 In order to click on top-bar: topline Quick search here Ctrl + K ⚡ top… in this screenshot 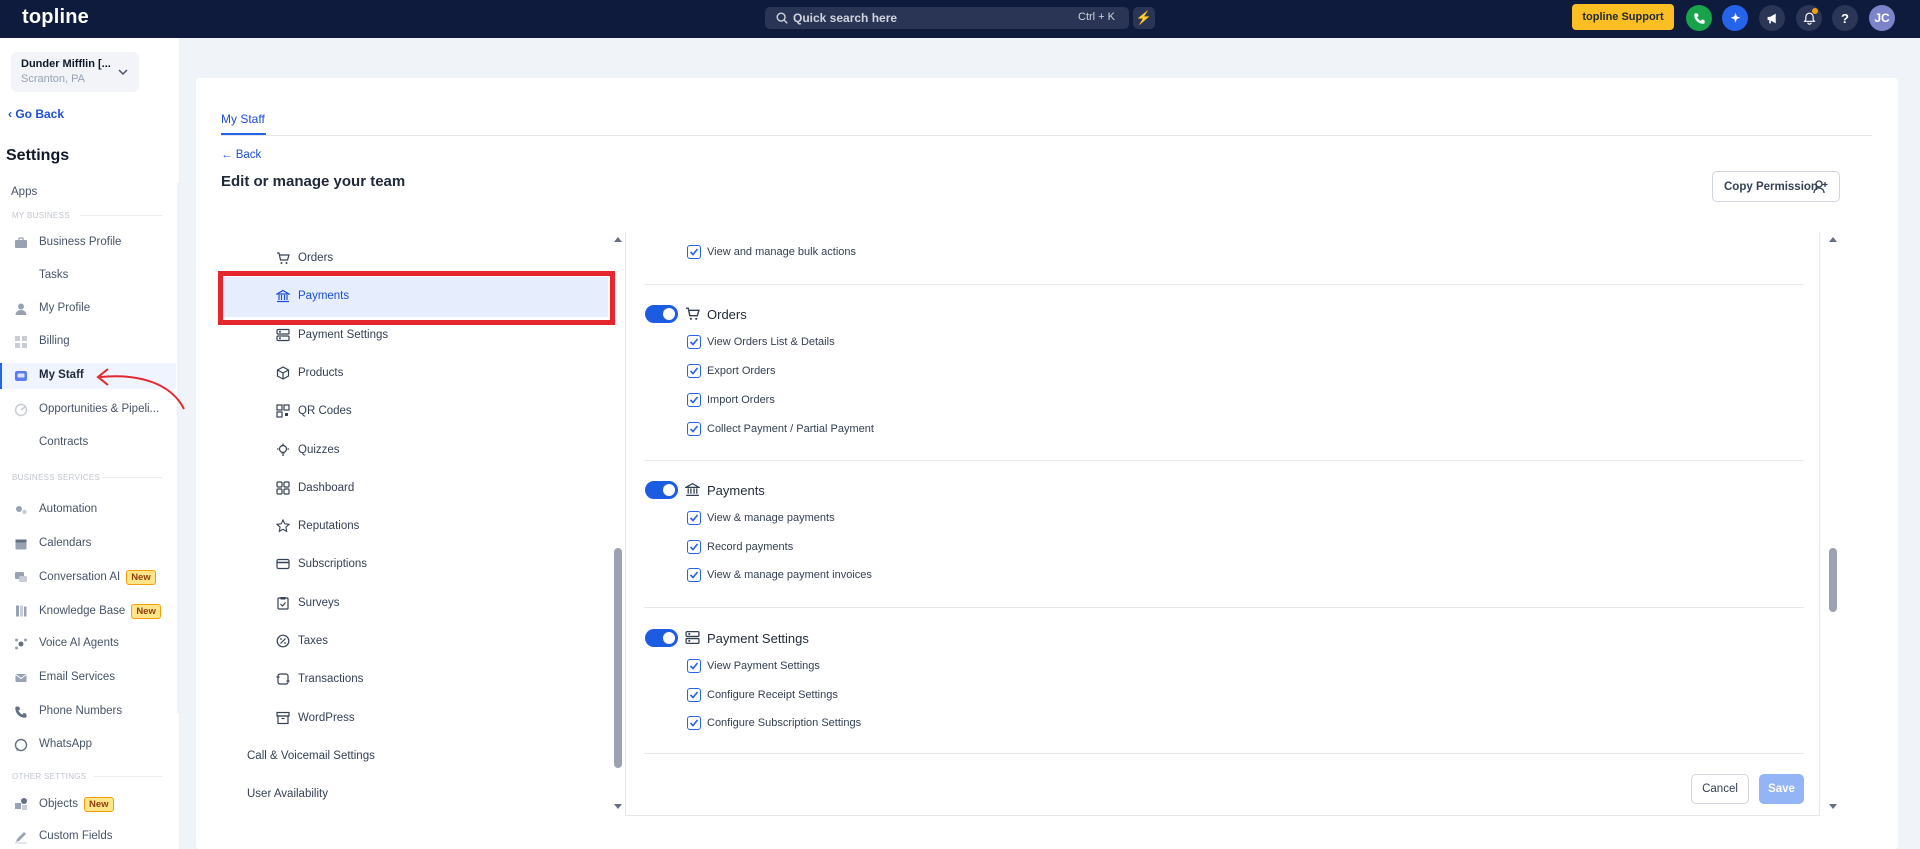, I will do `click(960, 19)`.